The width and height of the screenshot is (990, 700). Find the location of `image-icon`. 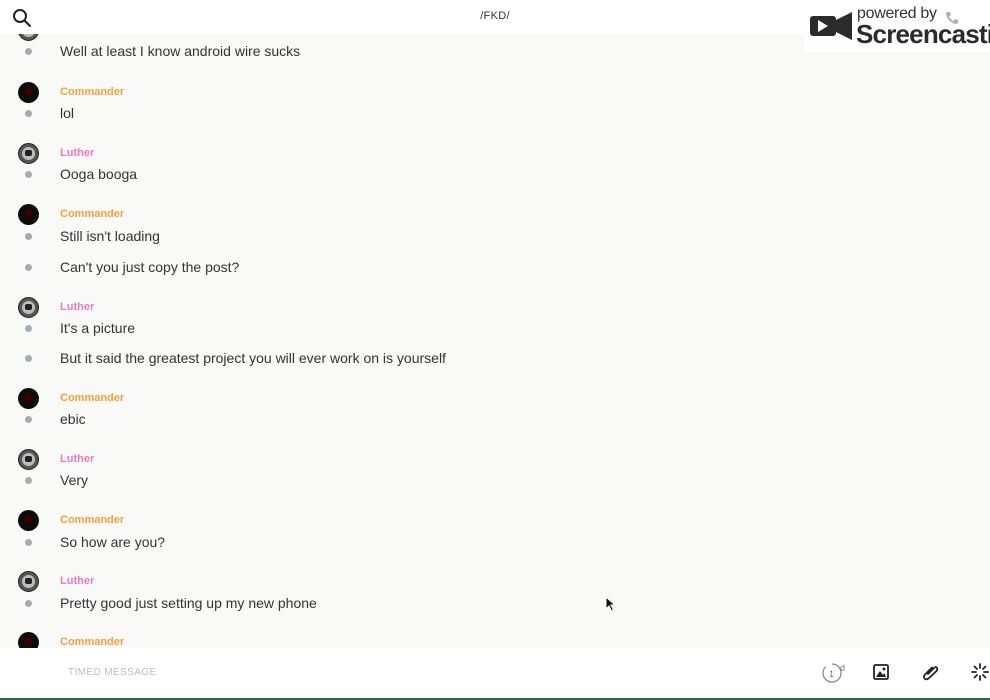

image-icon is located at coordinates (881, 672).